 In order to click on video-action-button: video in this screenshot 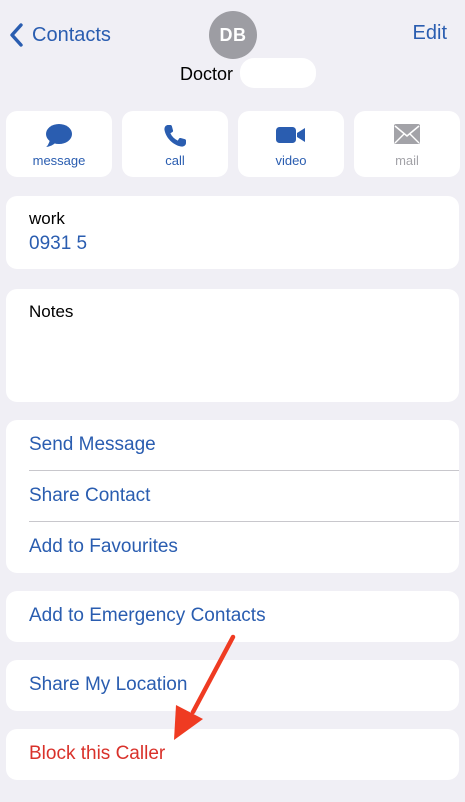, I will do `click(291, 144)`.